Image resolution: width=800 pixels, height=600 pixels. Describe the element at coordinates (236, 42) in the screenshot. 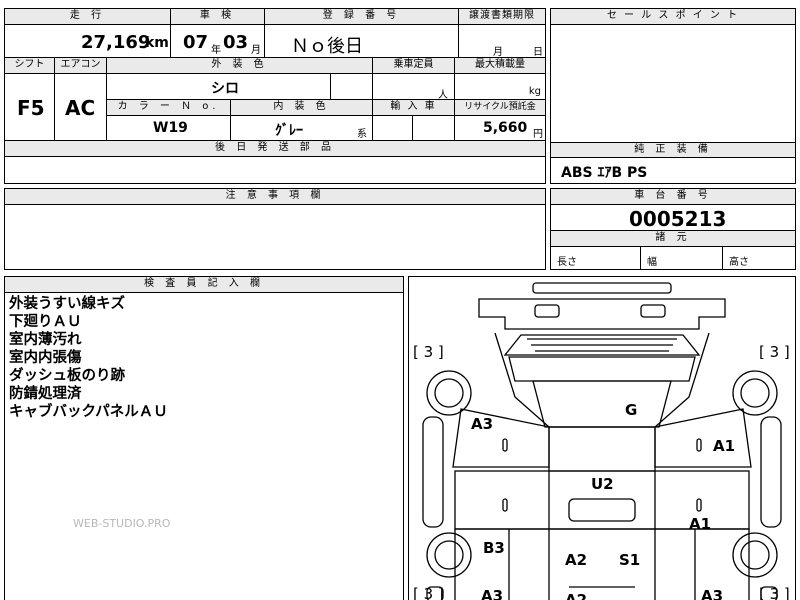

I see `inspection-month: 03` at that location.